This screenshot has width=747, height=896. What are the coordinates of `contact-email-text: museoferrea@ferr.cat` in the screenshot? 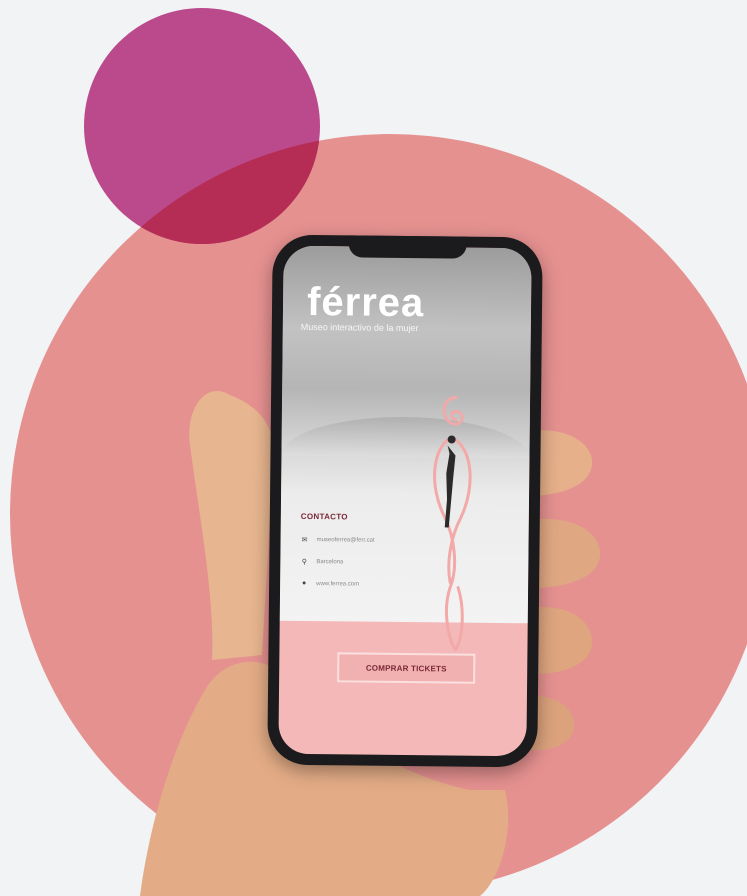 It's located at (345, 540).